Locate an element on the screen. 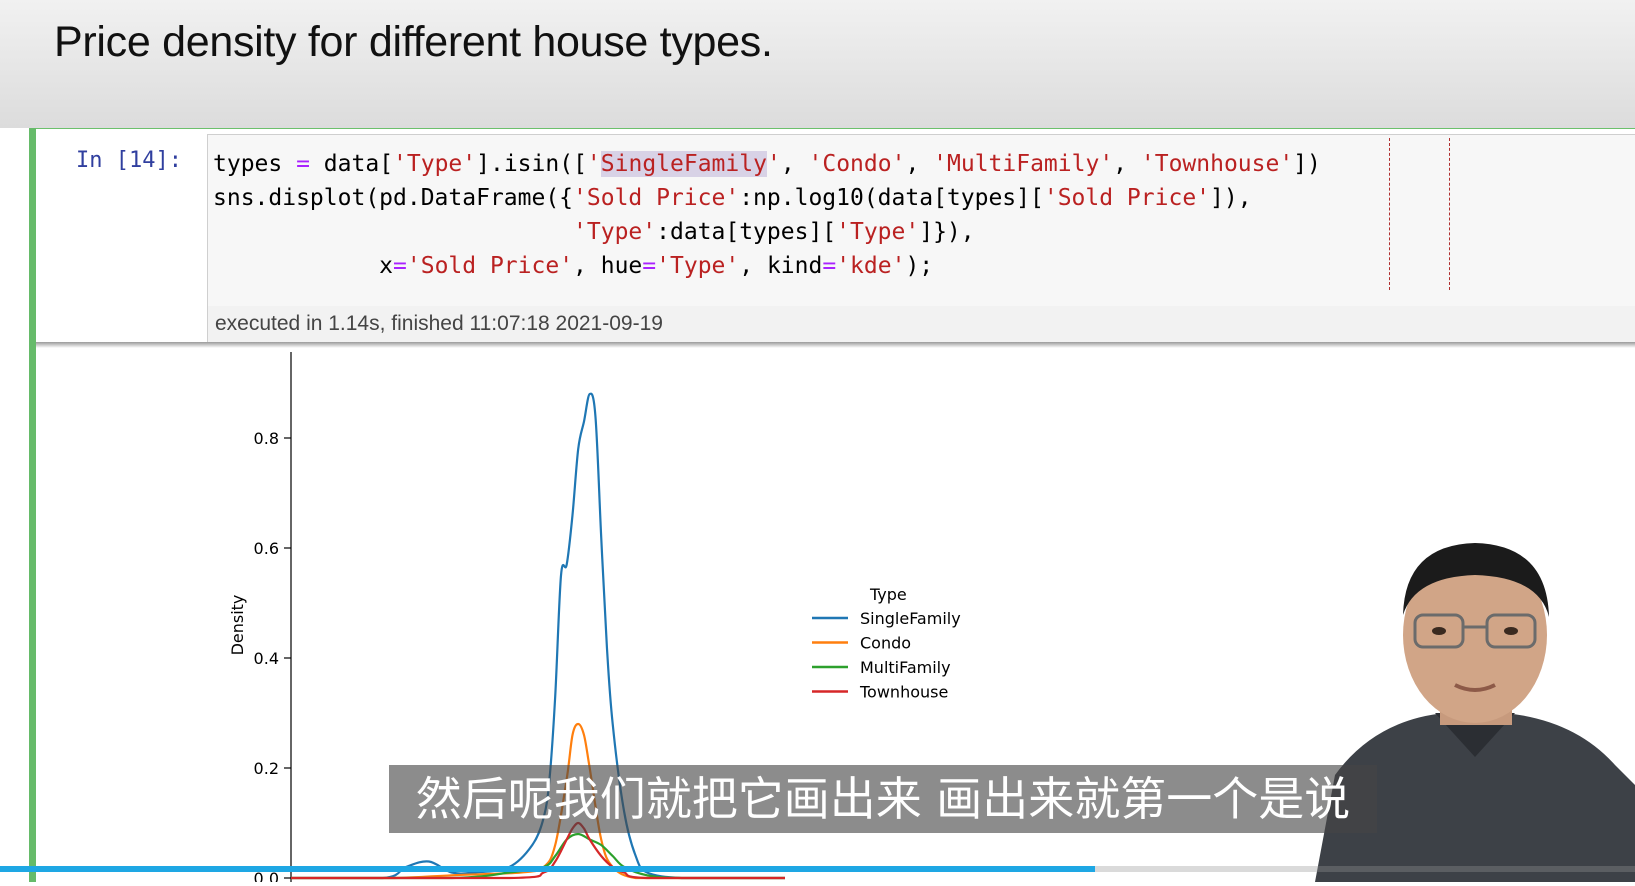  code-token: ].isin([ is located at coordinates (531, 164).